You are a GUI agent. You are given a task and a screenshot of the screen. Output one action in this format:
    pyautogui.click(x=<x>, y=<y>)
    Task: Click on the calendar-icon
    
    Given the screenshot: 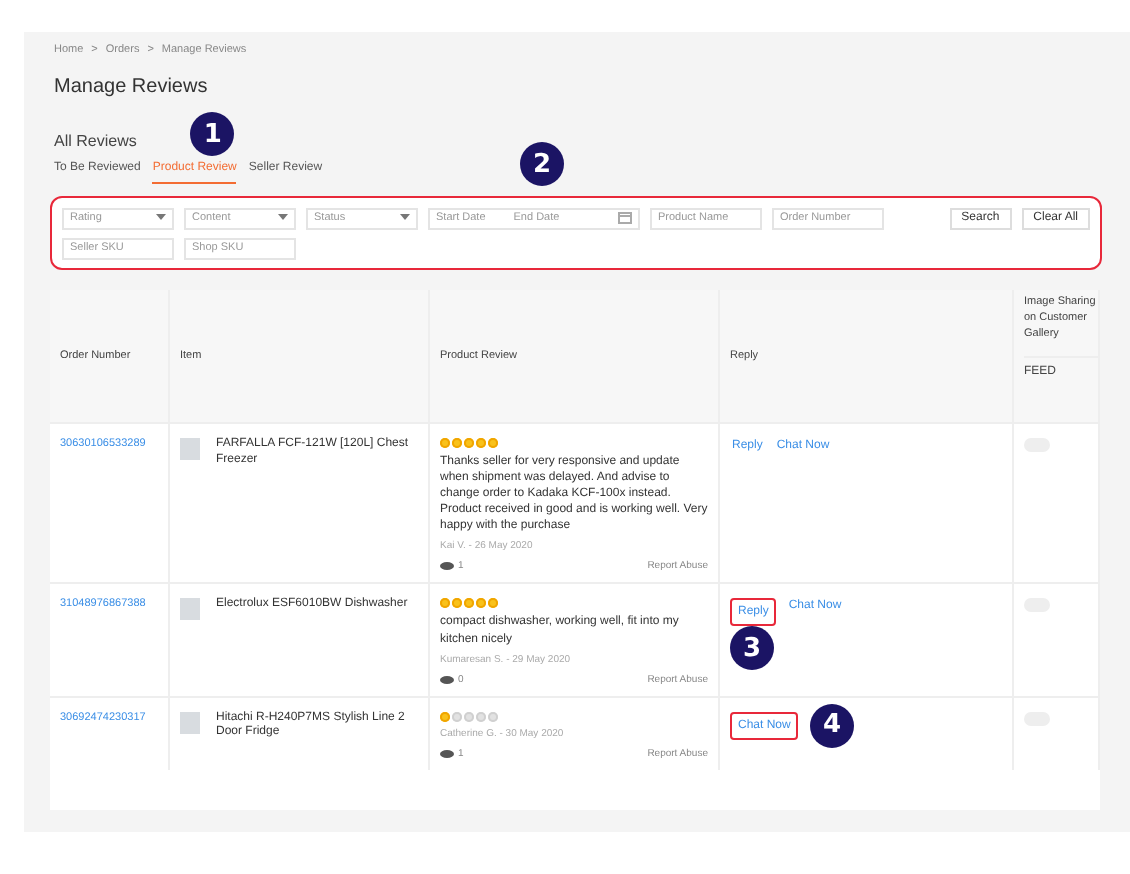 What is the action you would take?
    pyautogui.click(x=625, y=218)
    